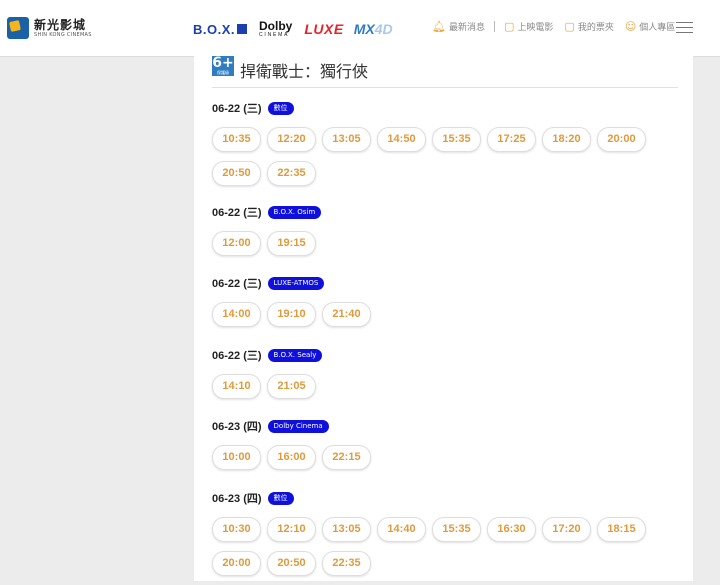  What do you see at coordinates (346, 457) in the screenshot?
I see `showtime-button: 22:15` at bounding box center [346, 457].